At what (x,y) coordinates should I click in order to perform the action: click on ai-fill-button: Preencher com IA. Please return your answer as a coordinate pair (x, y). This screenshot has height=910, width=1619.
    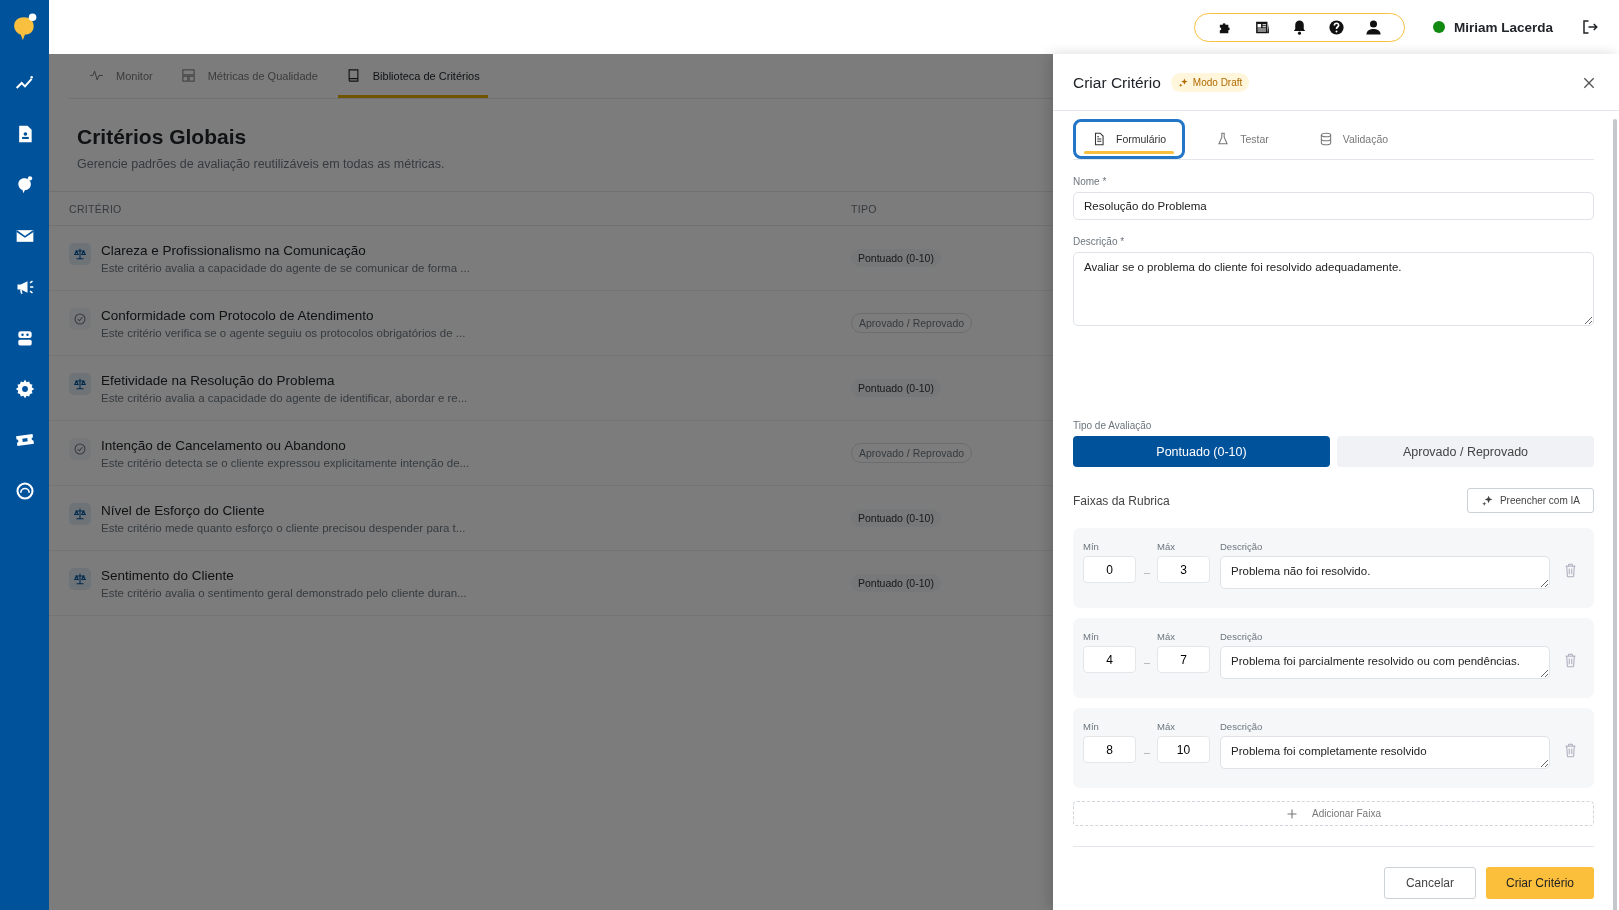
    Looking at the image, I should click on (1530, 500).